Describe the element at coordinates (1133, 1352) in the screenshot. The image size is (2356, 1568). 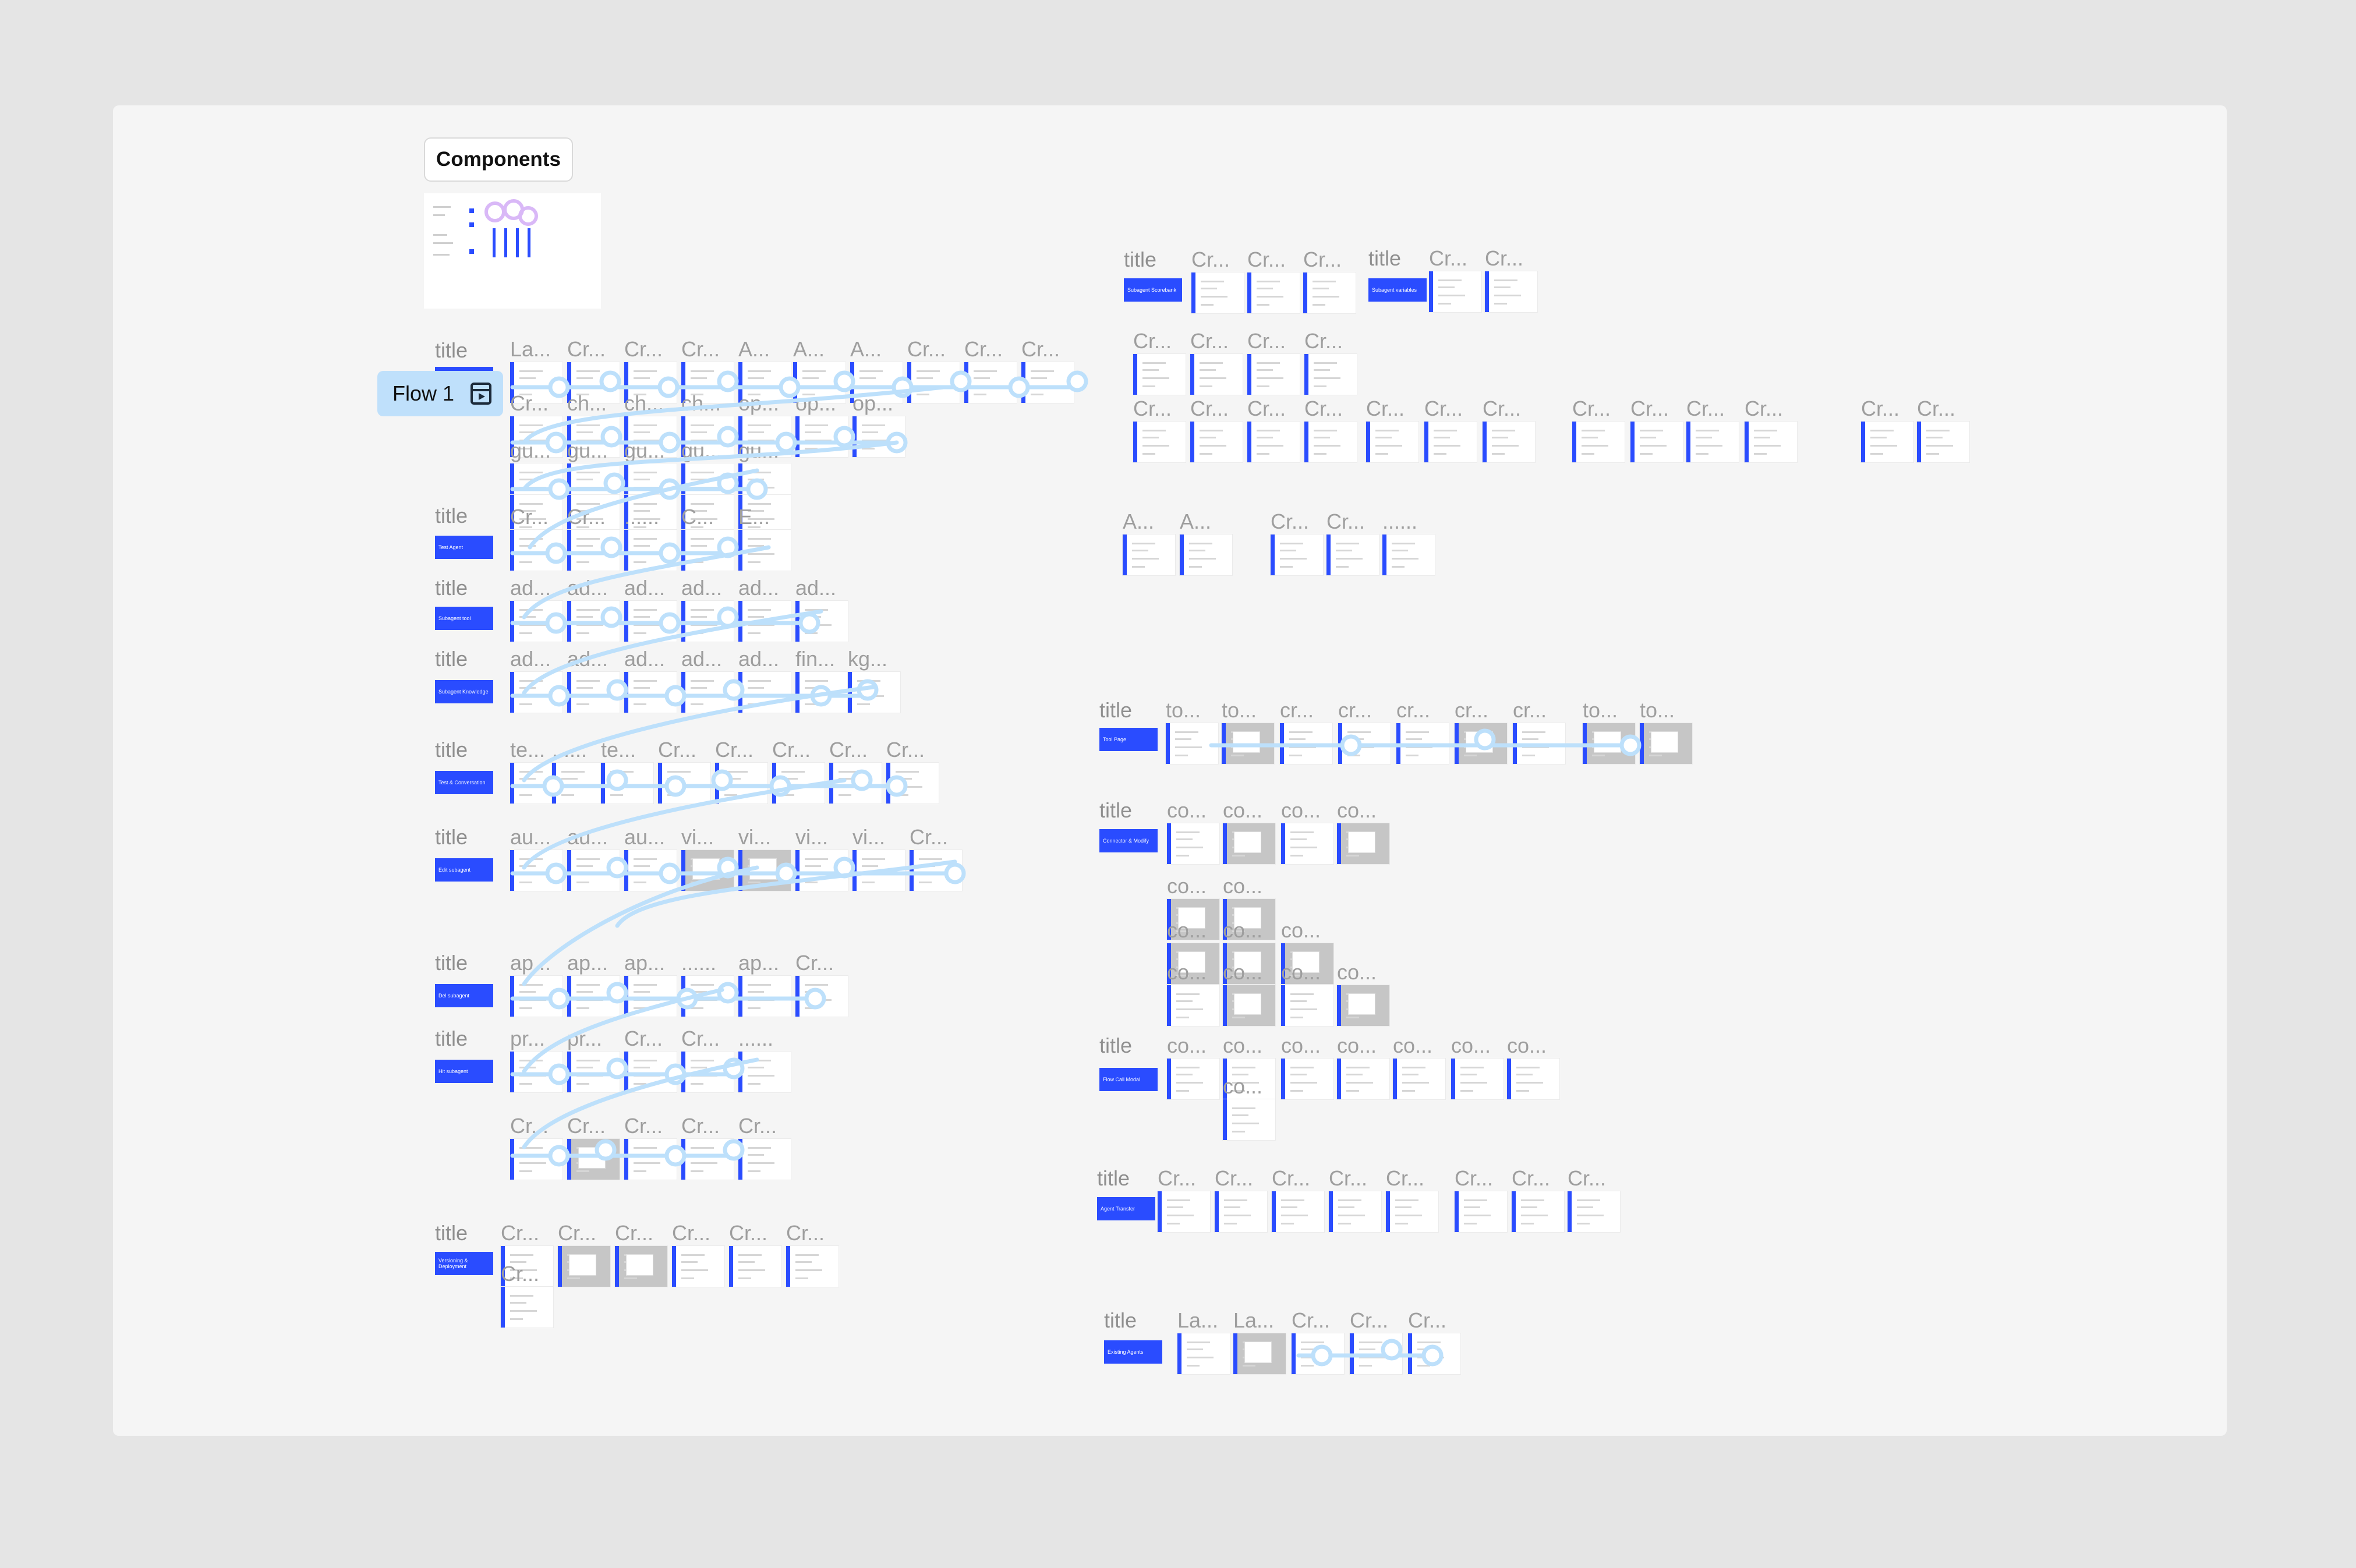
I see `section-chip: Existing Agents` at that location.